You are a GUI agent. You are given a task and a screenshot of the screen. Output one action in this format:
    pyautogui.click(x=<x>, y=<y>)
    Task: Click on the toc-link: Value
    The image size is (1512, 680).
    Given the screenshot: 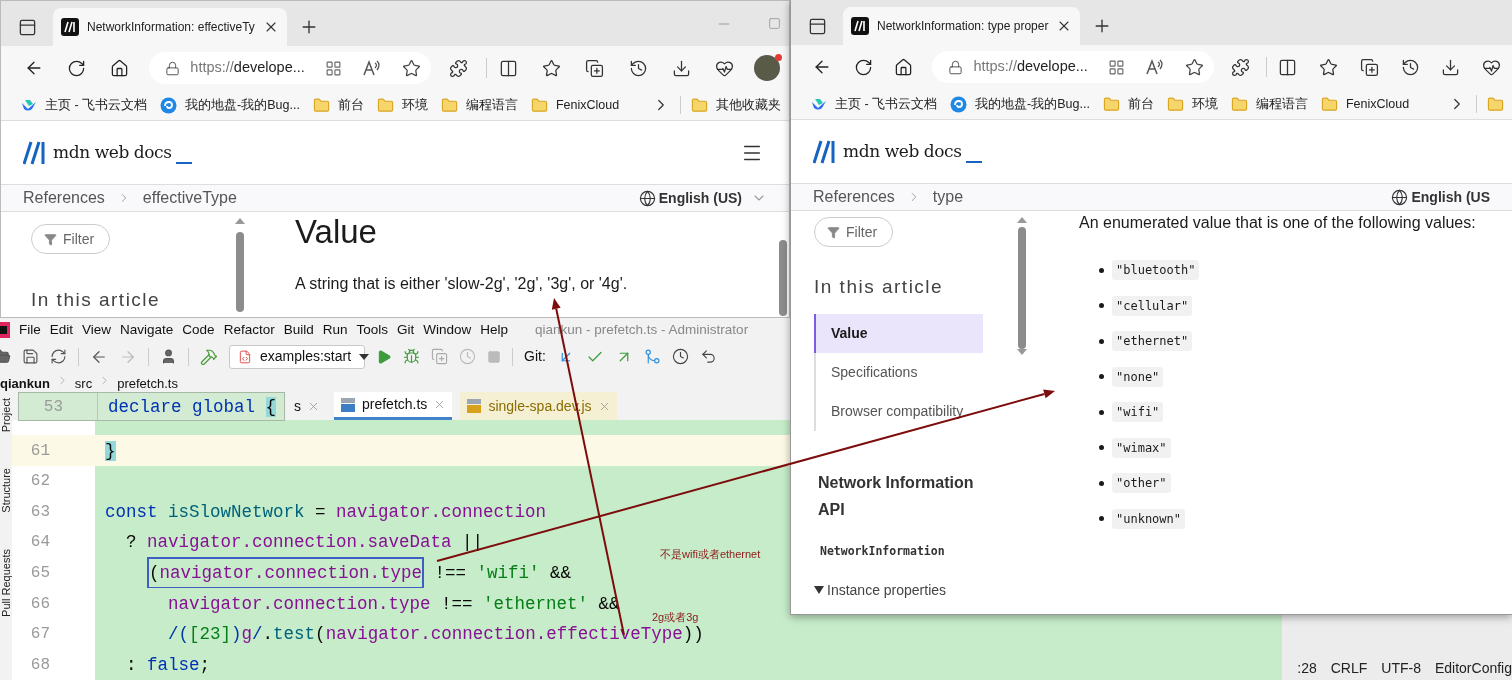 What is the action you would take?
    pyautogui.click(x=898, y=333)
    